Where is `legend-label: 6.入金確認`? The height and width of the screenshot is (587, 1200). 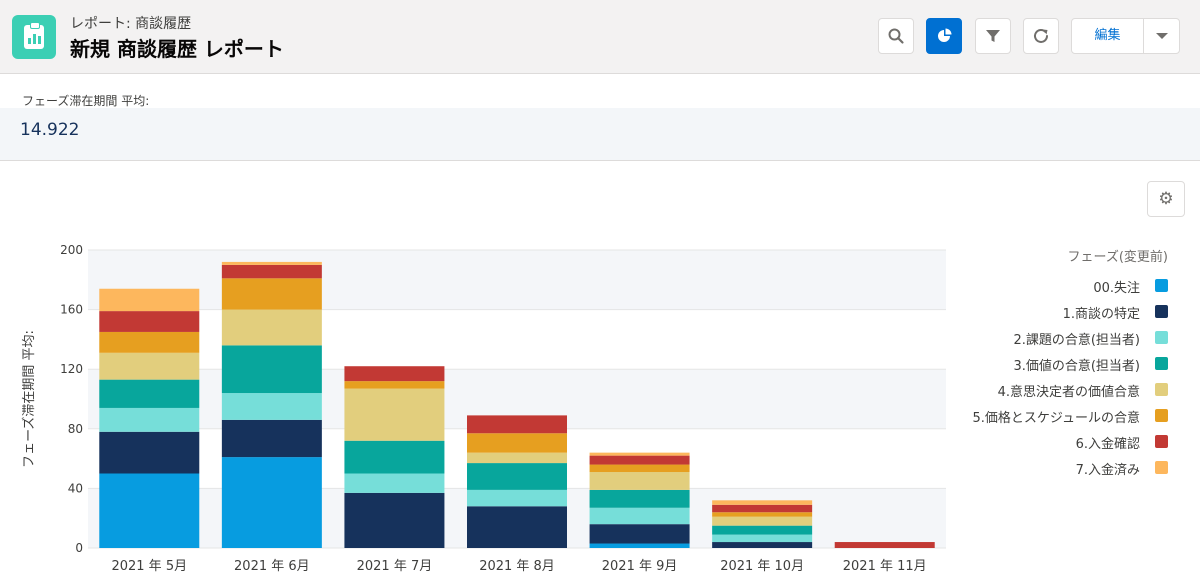
legend-label: 6.入金確認 is located at coordinates (1107, 444).